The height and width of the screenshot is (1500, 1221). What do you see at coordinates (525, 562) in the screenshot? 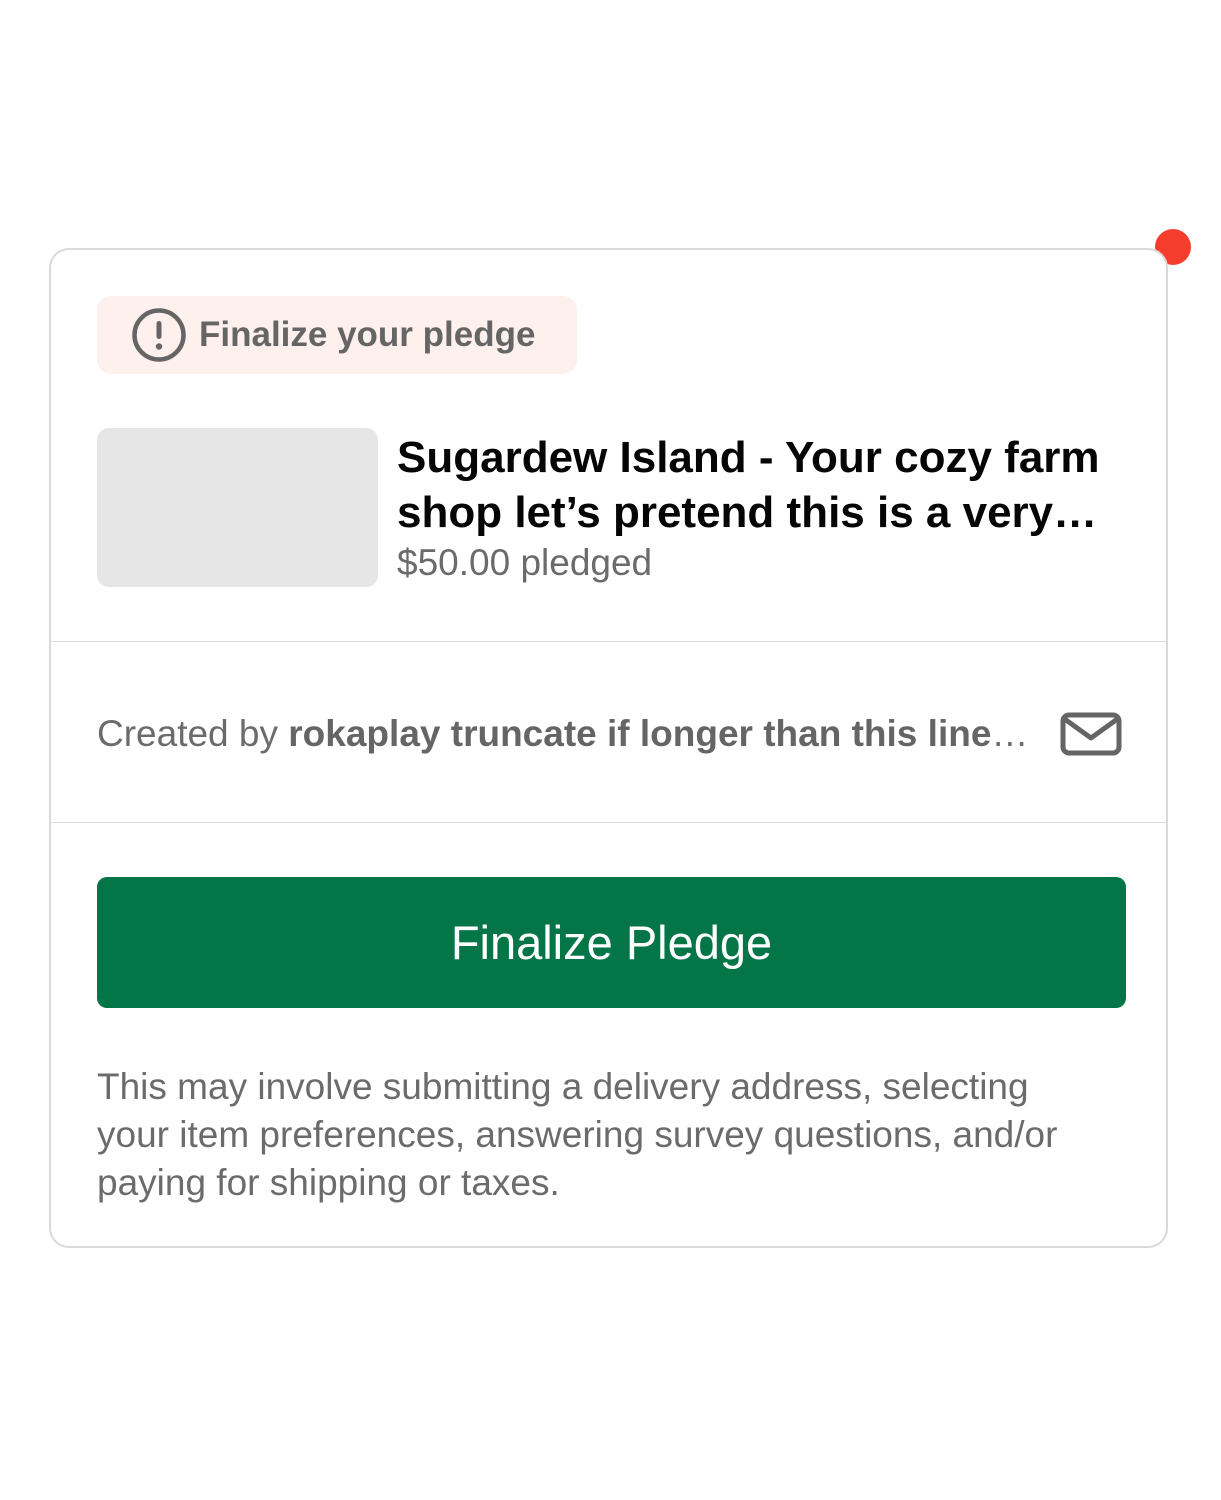
I see `pledged-amount: $50.00 pledged` at bounding box center [525, 562].